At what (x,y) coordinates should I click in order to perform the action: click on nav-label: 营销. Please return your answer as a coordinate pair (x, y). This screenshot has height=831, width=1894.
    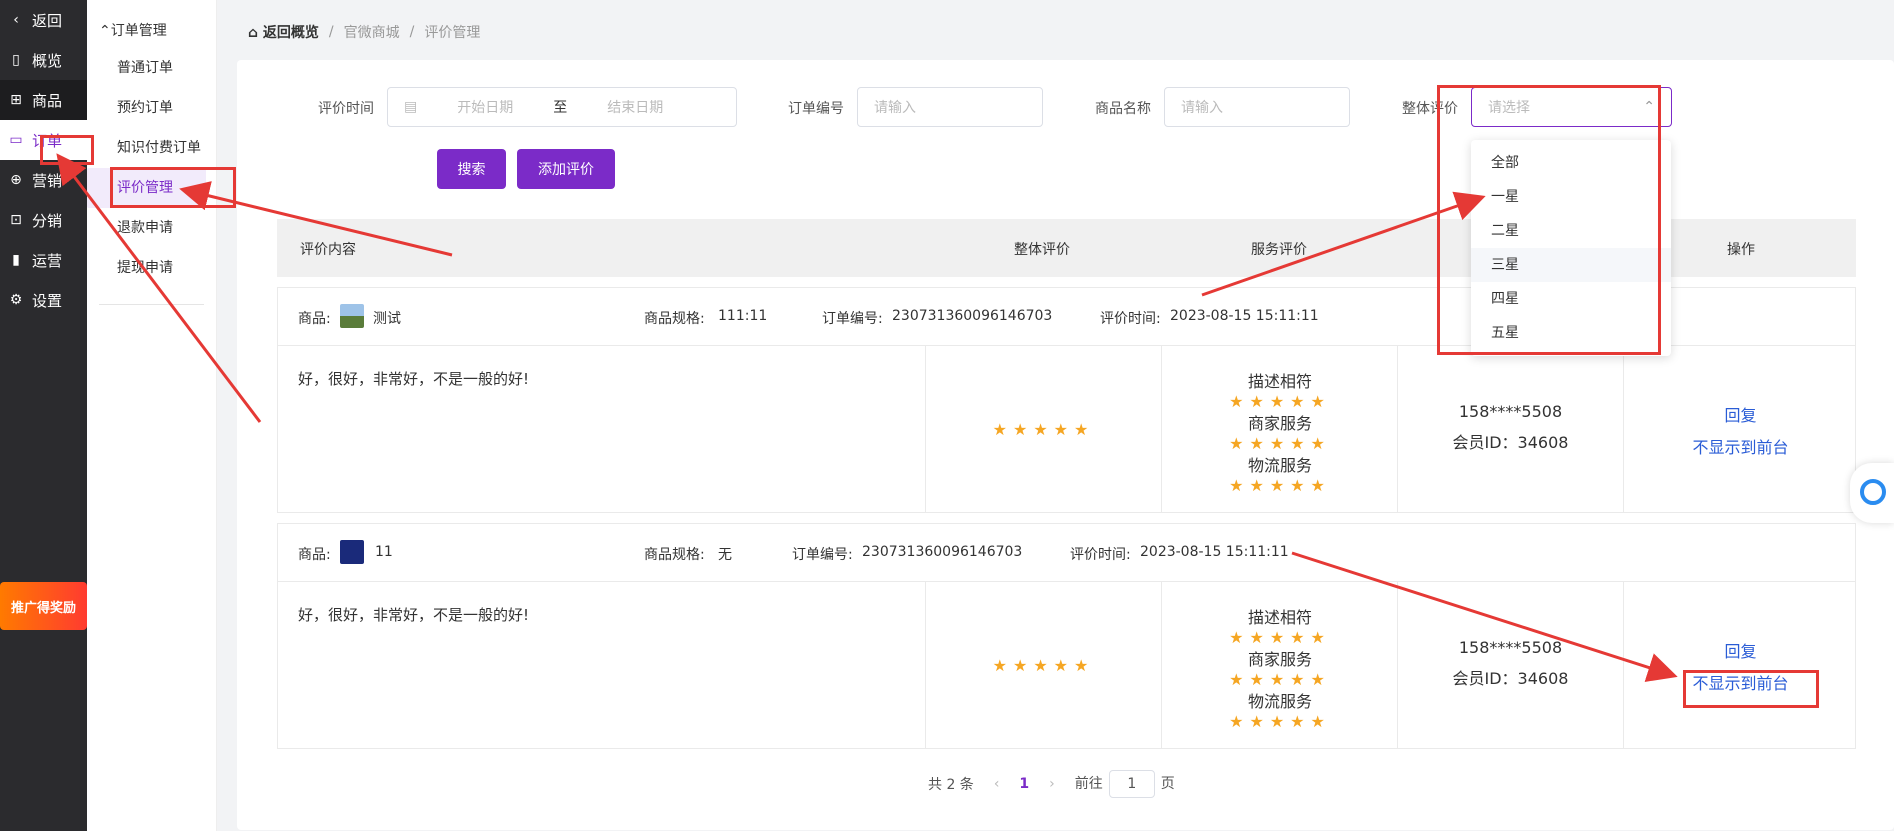
    Looking at the image, I should click on (47, 180).